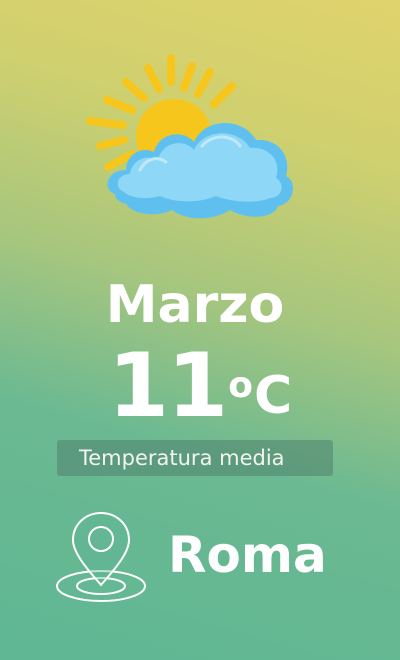 The image size is (400, 660). I want to click on temperature-value: 11, so click(167, 385).